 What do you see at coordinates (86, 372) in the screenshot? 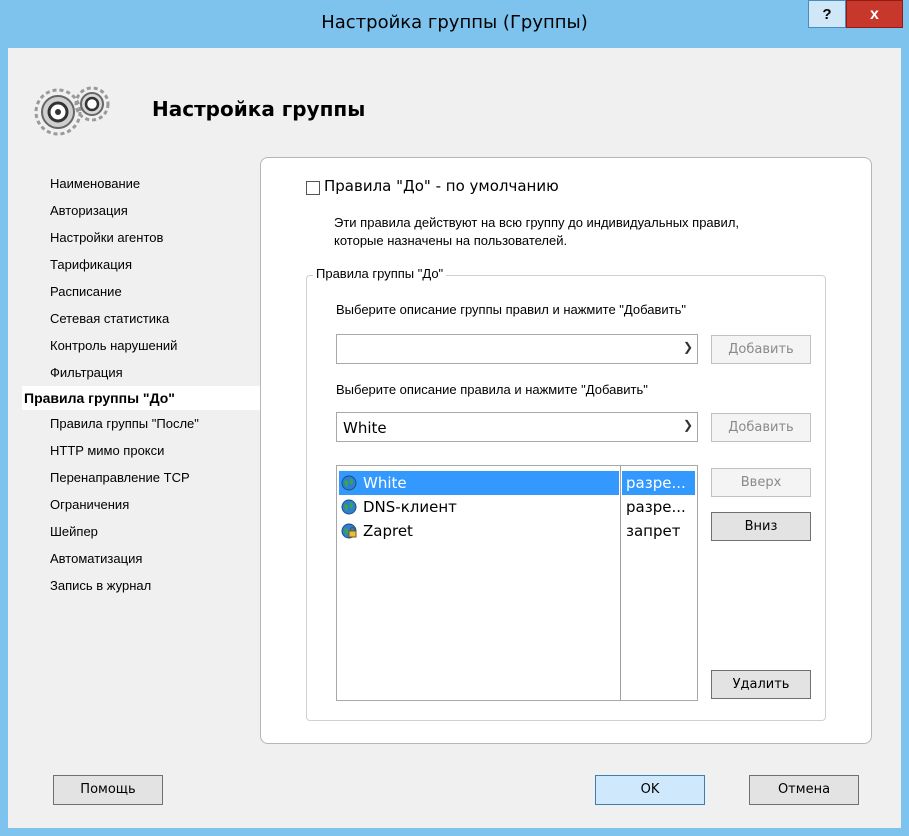
I see `sidebar-item-filtering: Фильтрация` at bounding box center [86, 372].